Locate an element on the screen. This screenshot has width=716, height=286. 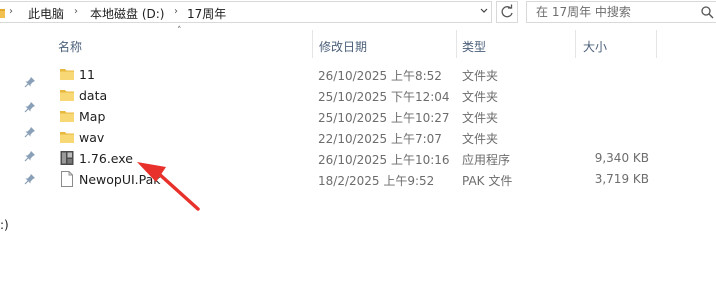
annotation-arrow-shape is located at coordinates (168, 186).